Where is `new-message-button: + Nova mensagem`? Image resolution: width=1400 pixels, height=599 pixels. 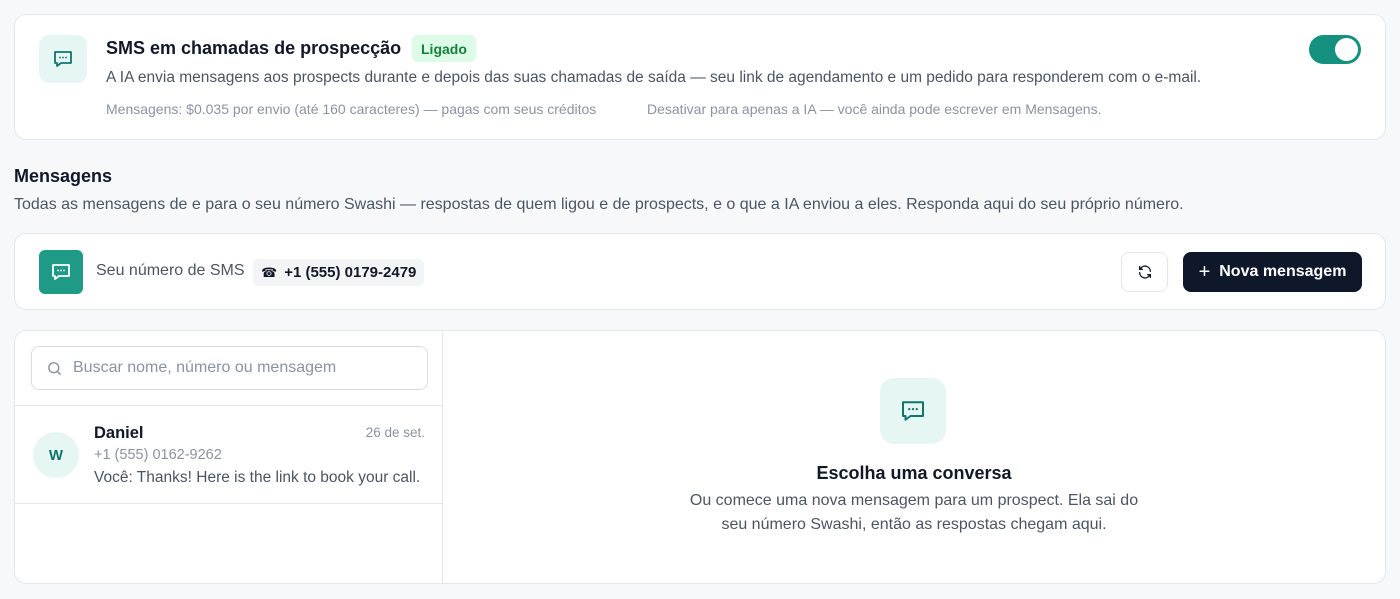
new-message-button: + Nova mensagem is located at coordinates (1272, 272).